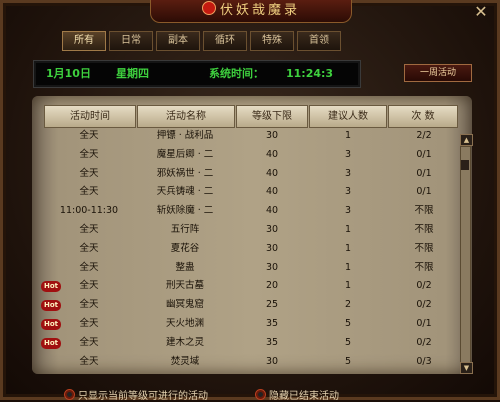  What do you see at coordinates (465, 256) in the screenshot?
I see `scrollbar-track` at bounding box center [465, 256].